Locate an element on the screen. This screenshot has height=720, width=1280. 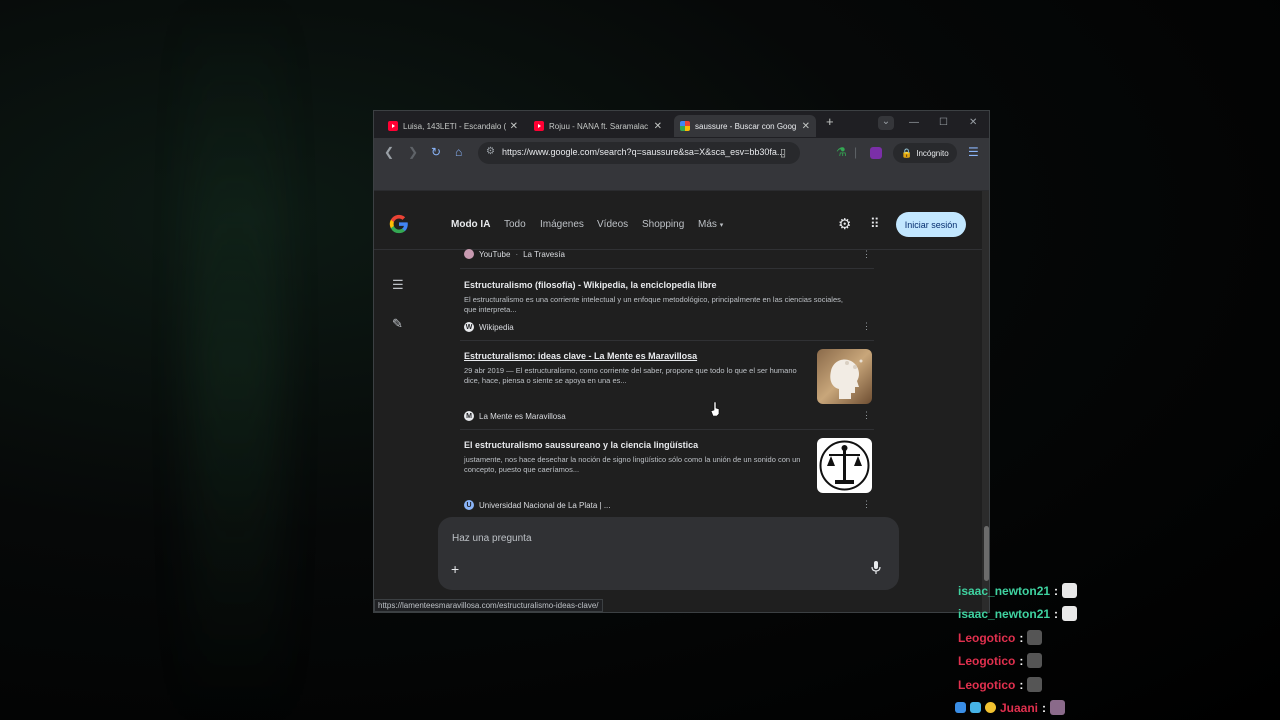
add-attachment-icon: + is located at coordinates (455, 569).